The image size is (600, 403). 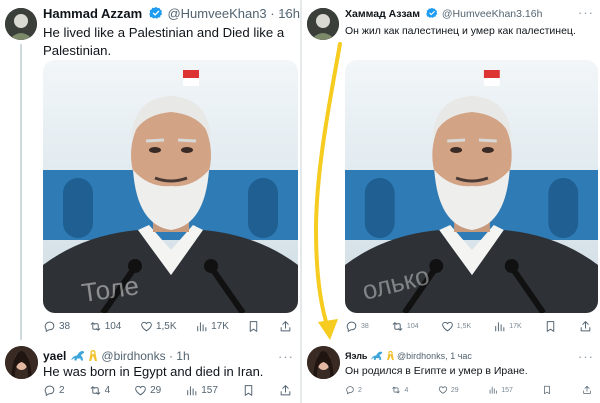 What do you see at coordinates (507, 326) in the screenshot?
I see `translated-views-button: 17K` at bounding box center [507, 326].